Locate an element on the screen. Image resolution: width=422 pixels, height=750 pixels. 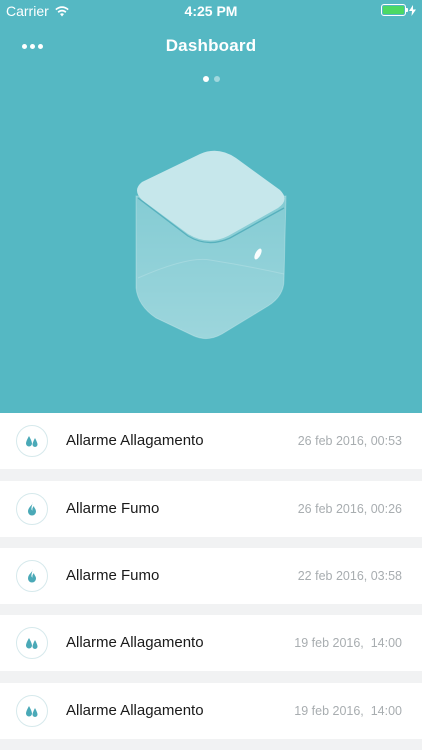
alarm-list-item: Allarme Fumo 22 feb 2016, 03:58 is located at coordinates (211, 576).